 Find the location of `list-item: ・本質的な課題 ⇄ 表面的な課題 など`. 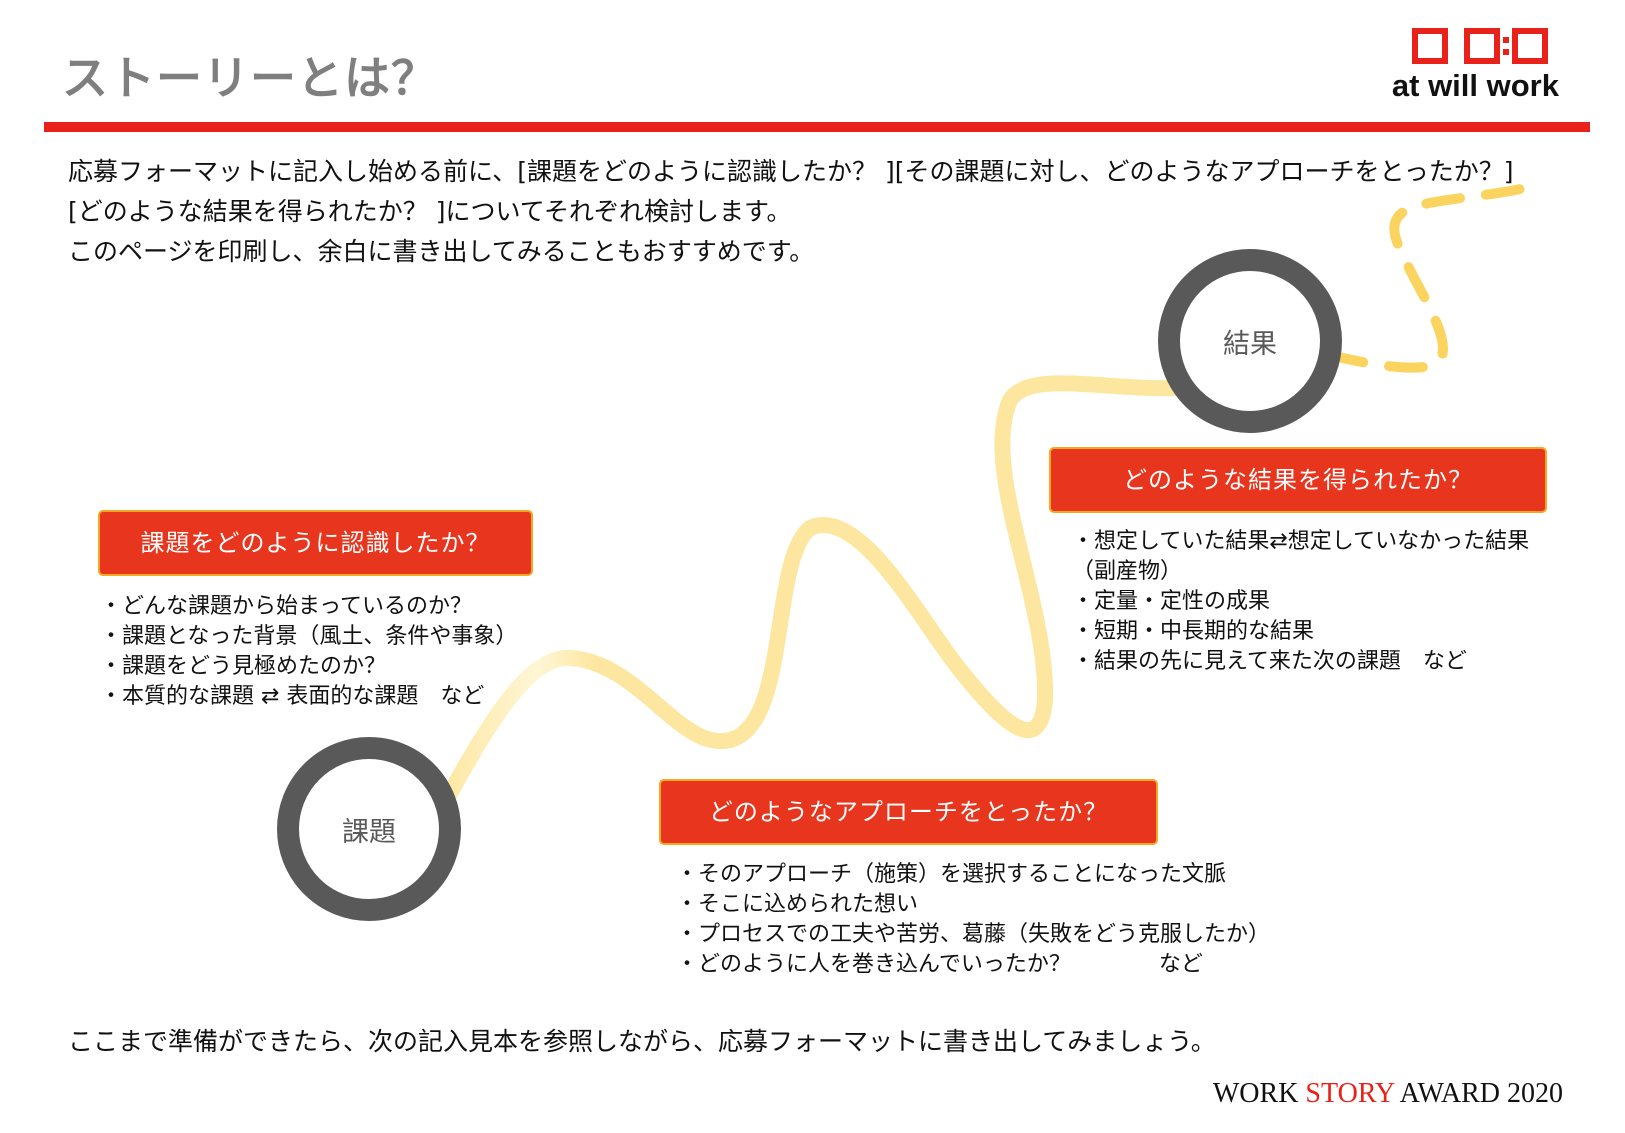

list-item: ・本質的な課題 ⇄ 表面的な課題 など is located at coordinates (292, 696).